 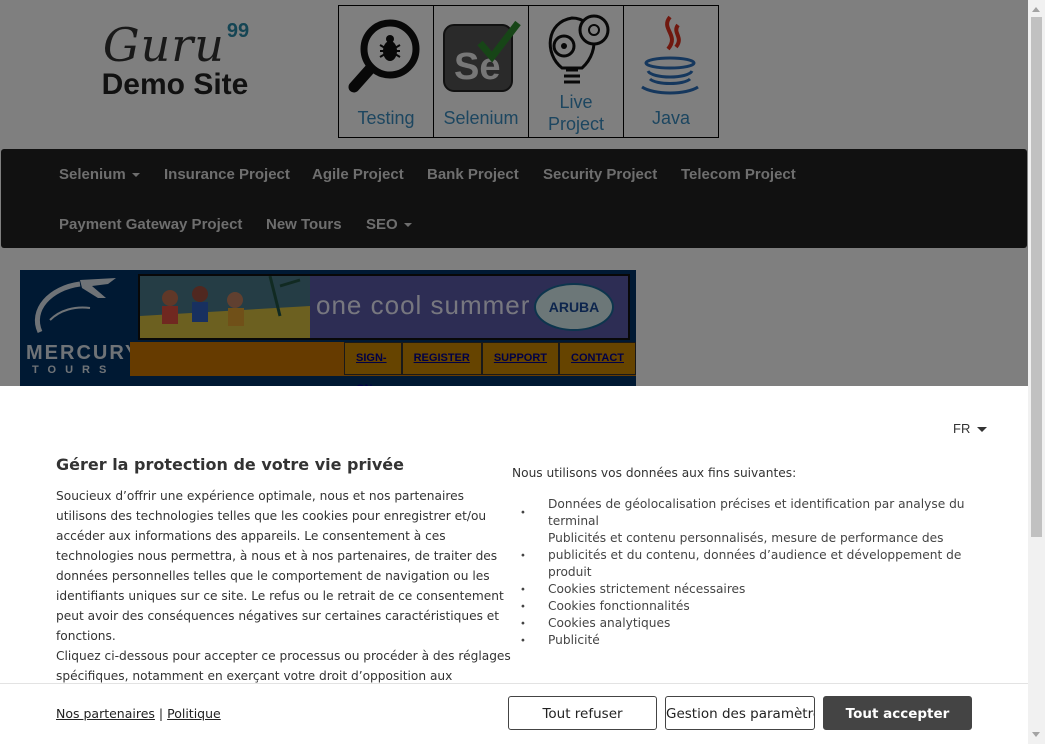 I want to click on list-item: • Cookies analytiques, so click(x=750, y=623).